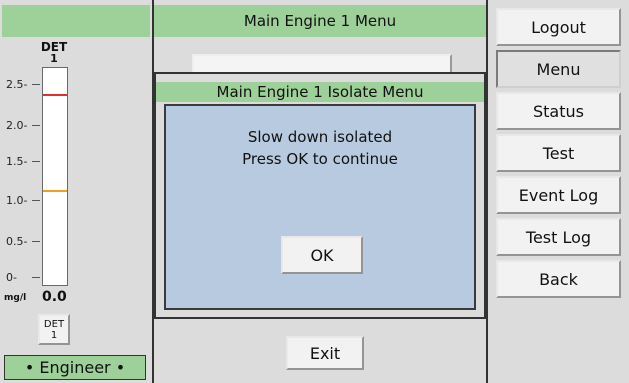  What do you see at coordinates (75, 367) in the screenshot?
I see `user-role-badge: • Engineer •` at bounding box center [75, 367].